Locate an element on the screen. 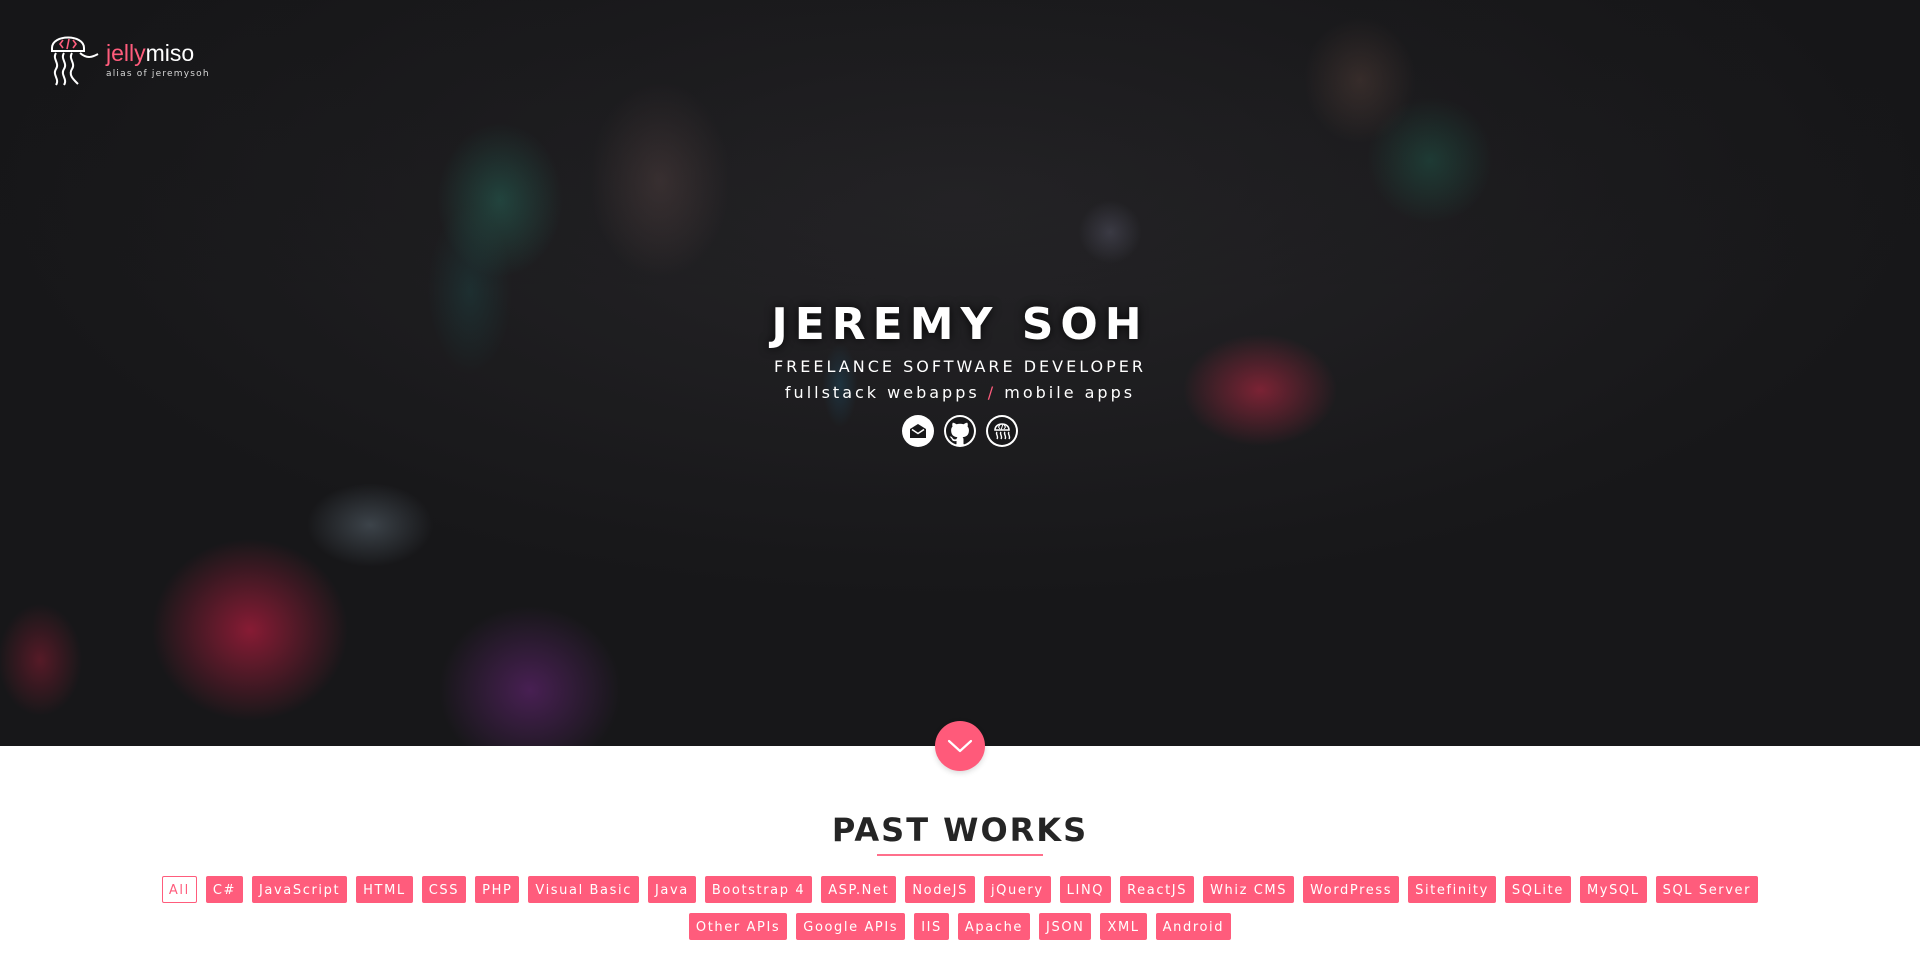 This screenshot has height=962, width=1920. email-icon is located at coordinates (918, 431).